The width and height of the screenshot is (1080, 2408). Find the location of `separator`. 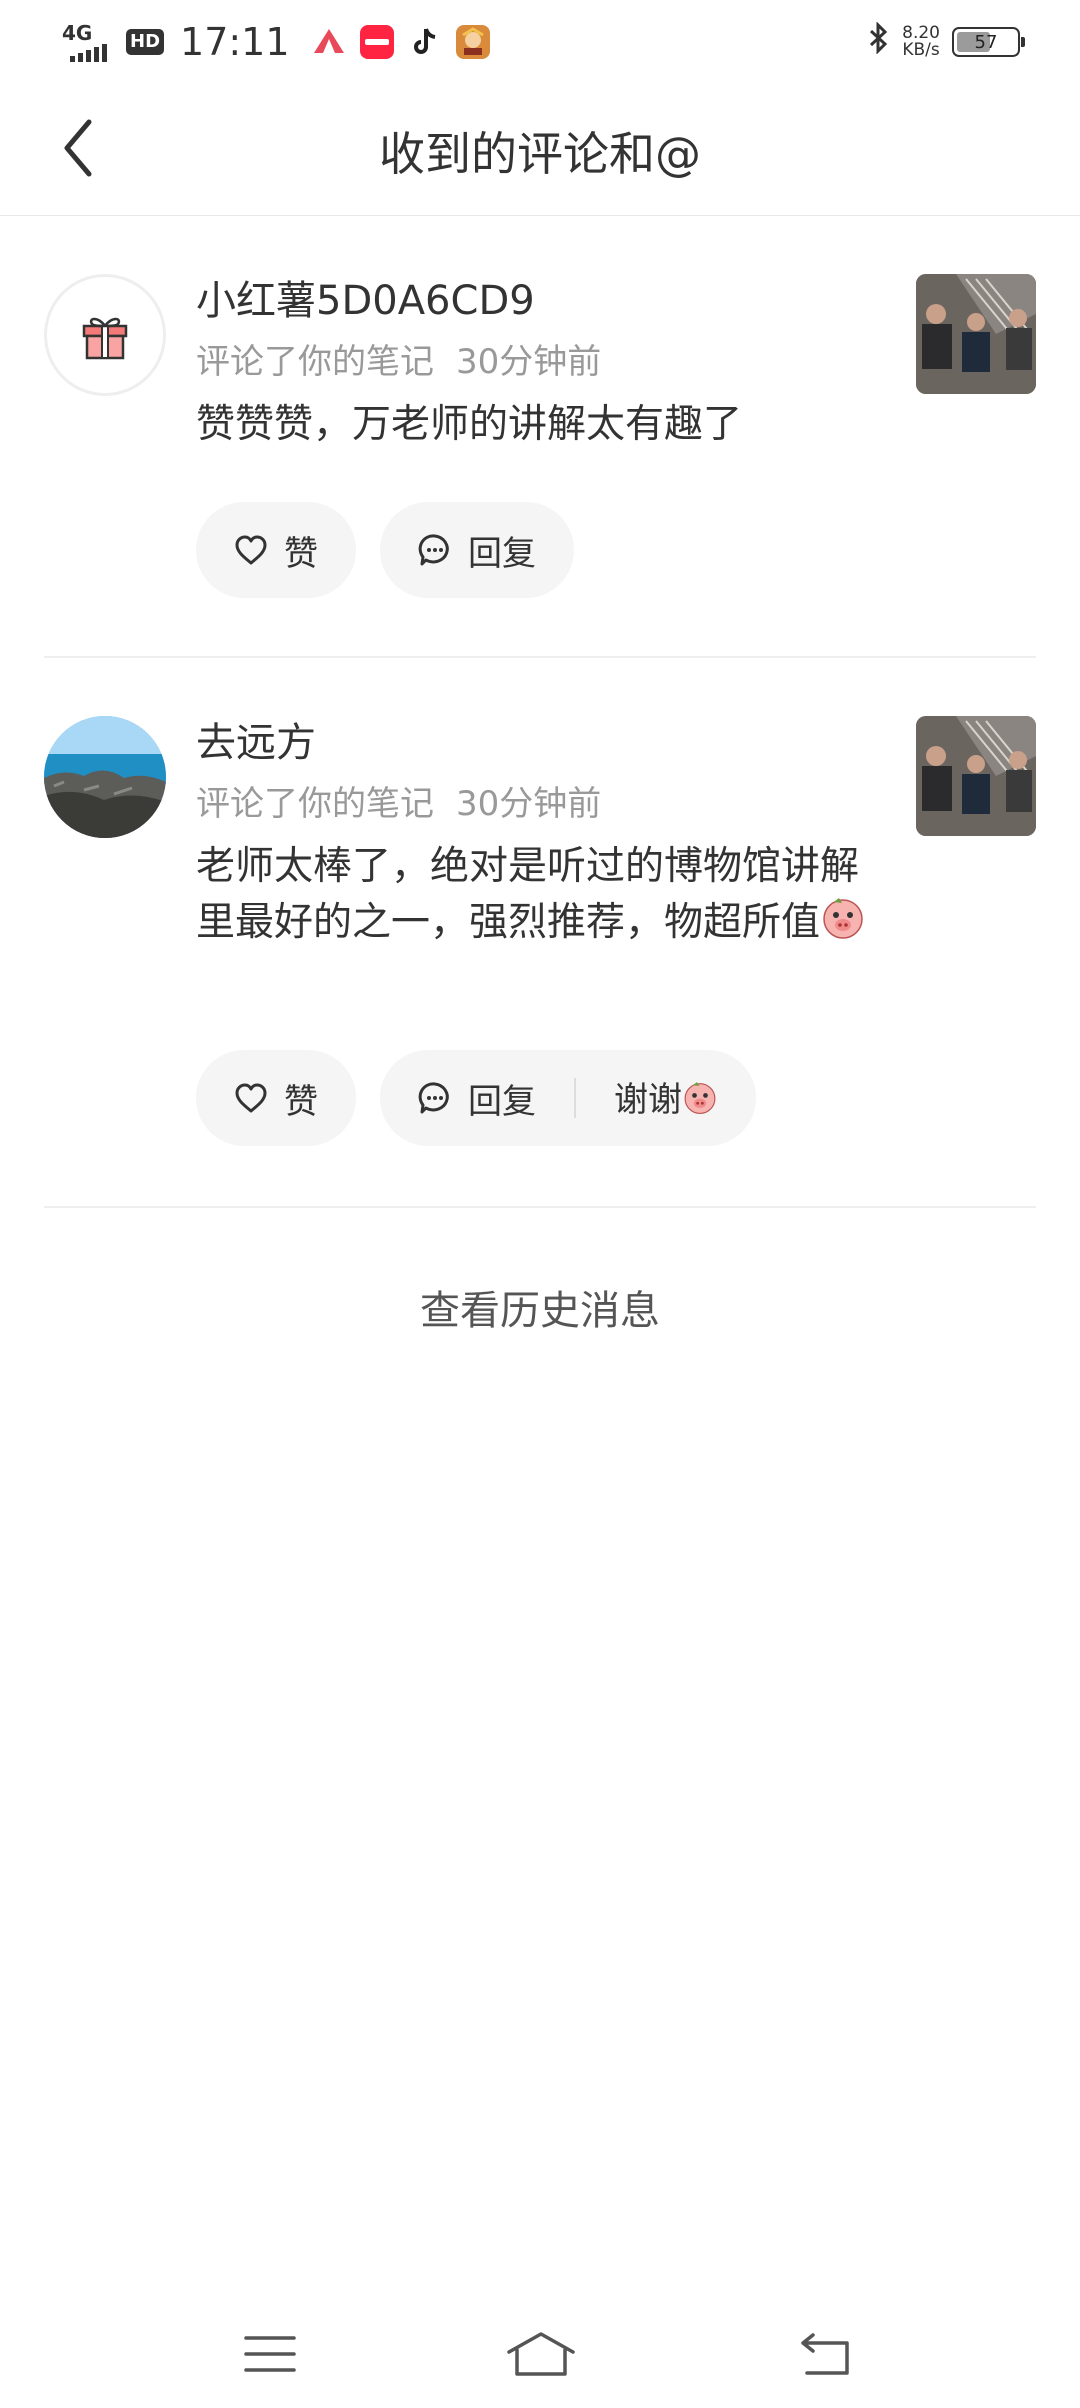

separator is located at coordinates (575, 1098).